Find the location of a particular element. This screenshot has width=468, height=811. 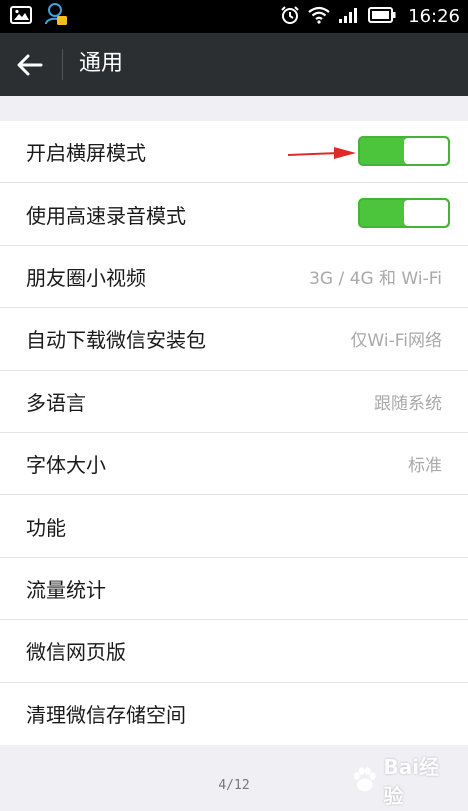

setting-label: 开启横屏模式 is located at coordinates (86, 153).